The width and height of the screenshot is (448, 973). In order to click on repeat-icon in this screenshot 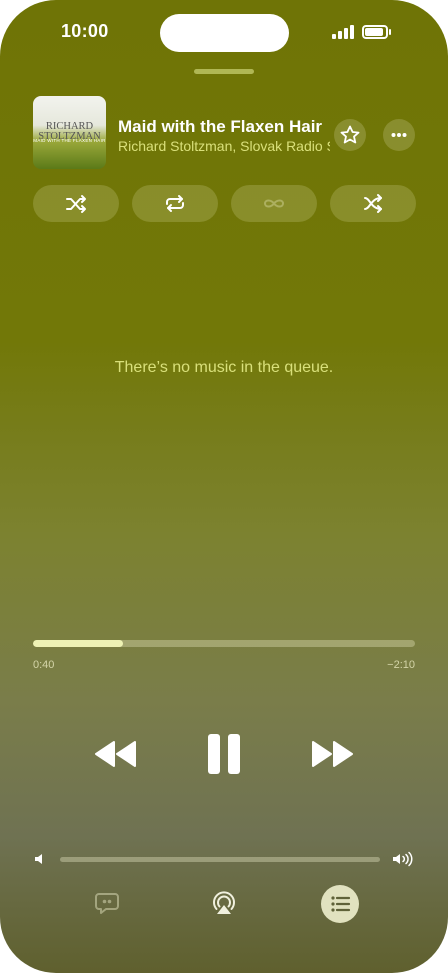, I will do `click(175, 203)`.